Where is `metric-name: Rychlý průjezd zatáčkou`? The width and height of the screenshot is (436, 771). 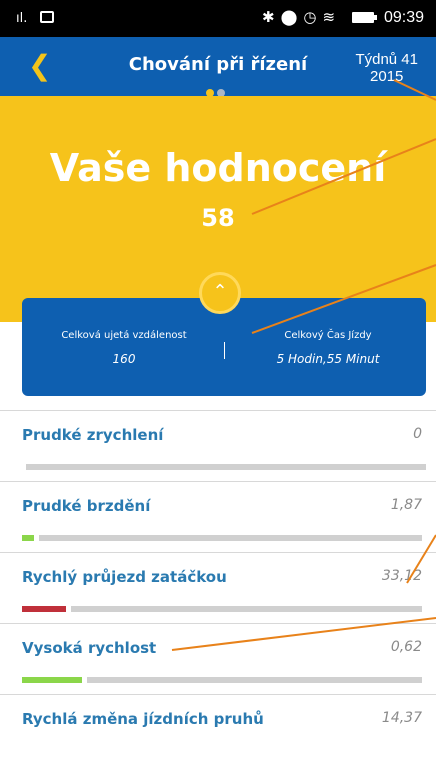
metric-name: Rychlý průjezd zatáčkou is located at coordinates (124, 577).